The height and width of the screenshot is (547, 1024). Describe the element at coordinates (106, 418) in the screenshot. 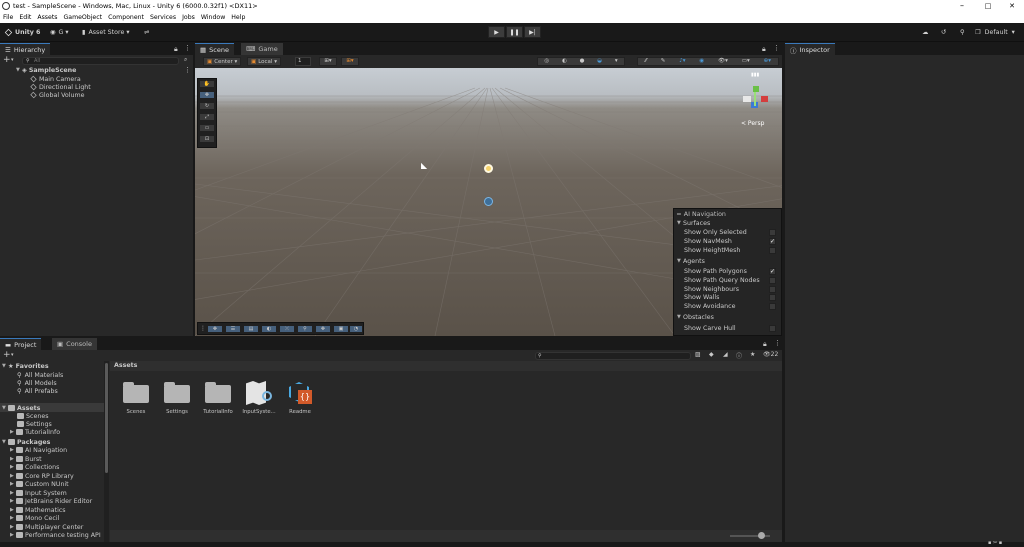

I see `tree-scrollbar-thumb` at that location.